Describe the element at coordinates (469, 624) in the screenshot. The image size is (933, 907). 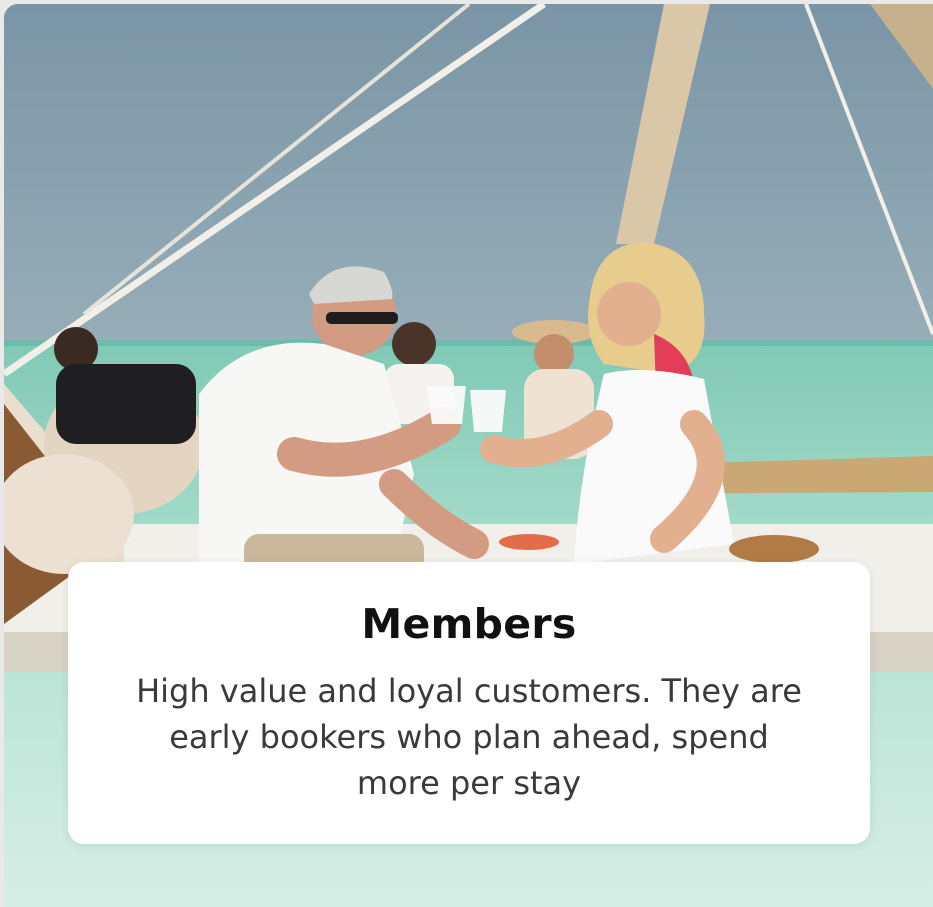
I see `segment-title: Members` at that location.